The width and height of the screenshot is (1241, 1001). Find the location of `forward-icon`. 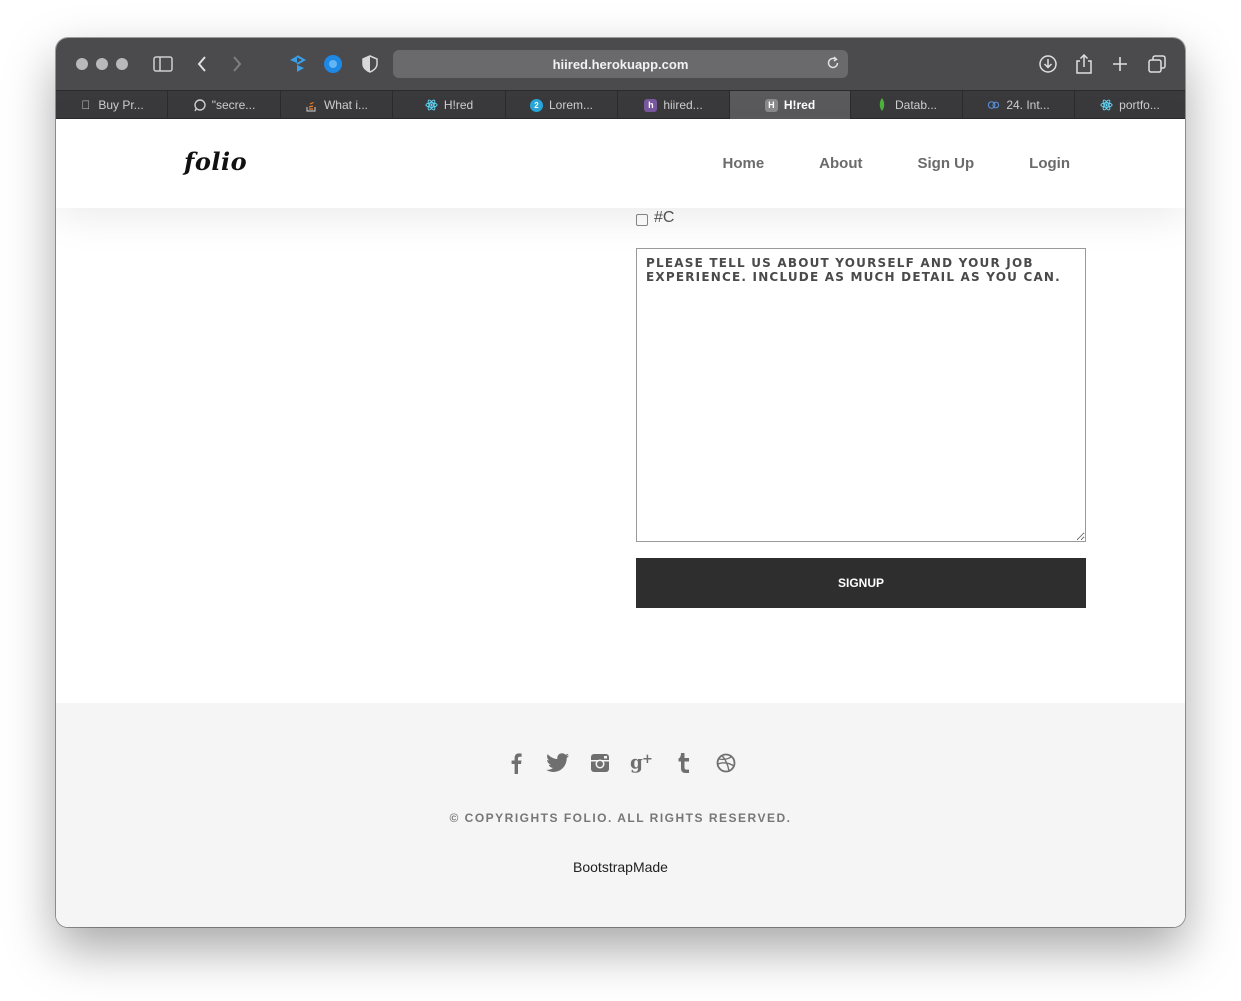

forward-icon is located at coordinates (237, 64).